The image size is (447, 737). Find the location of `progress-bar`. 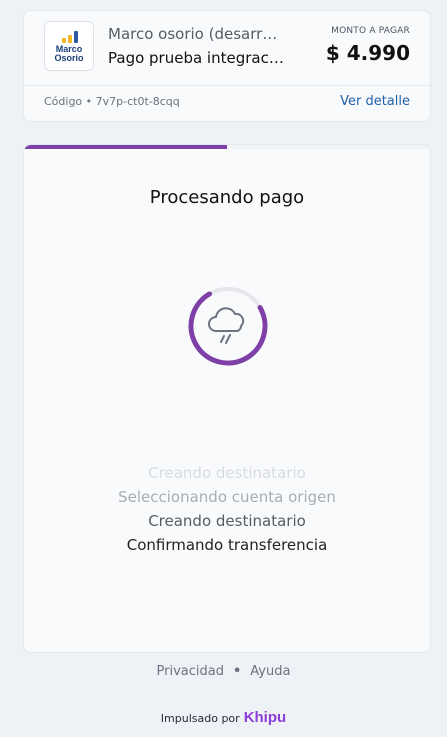

progress-bar is located at coordinates (227, 147).